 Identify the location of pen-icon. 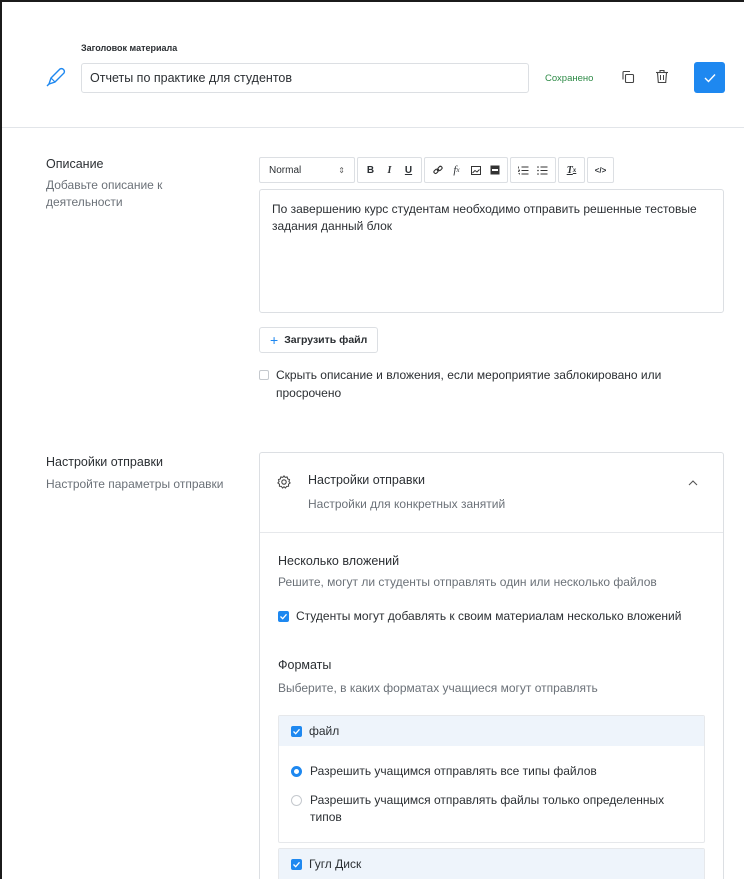
(56, 77).